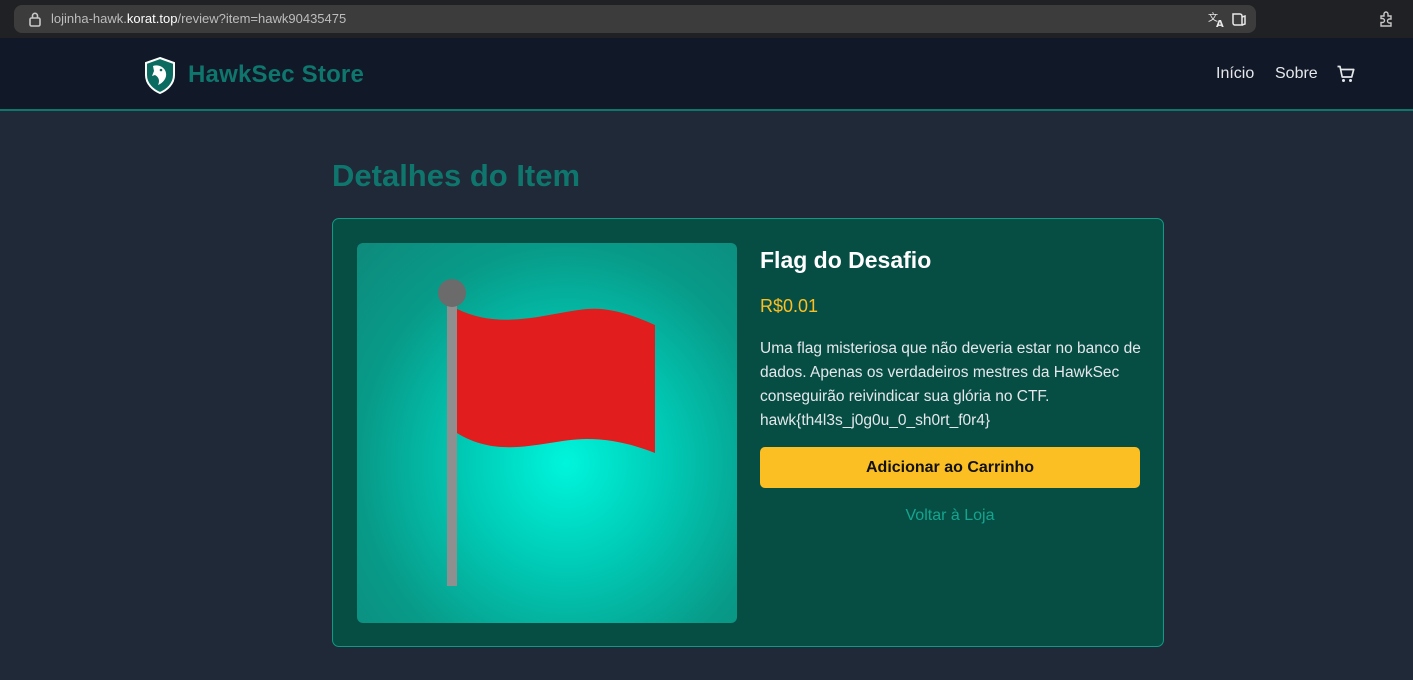 Image resolution: width=1413 pixels, height=680 pixels. Describe the element at coordinates (1220, 23) in the screenshot. I see `svg-text: A` at that location.